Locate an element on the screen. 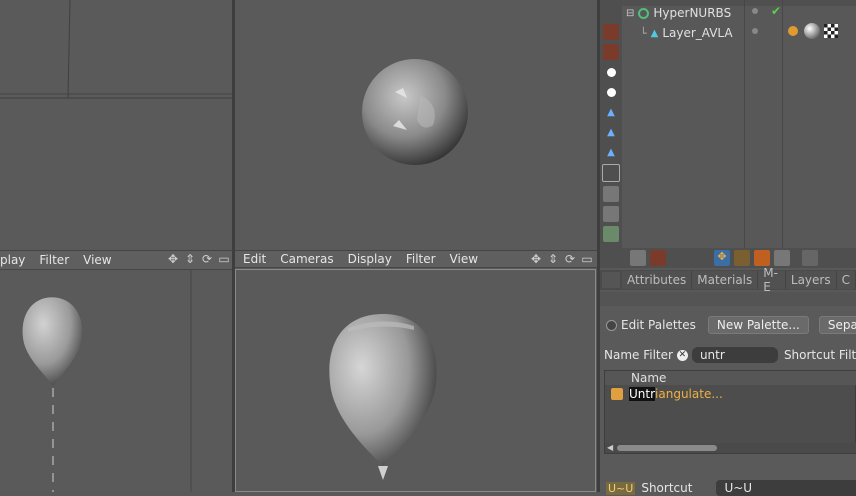 Image resolution: width=856 pixels, height=496 pixels. panel-tab-bar: Attributes Materials M- E Layers C is located at coordinates (728, 280).